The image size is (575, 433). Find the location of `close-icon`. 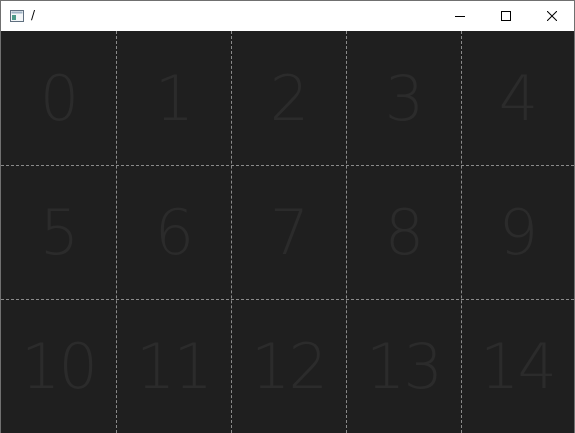

close-icon is located at coordinates (552, 16).